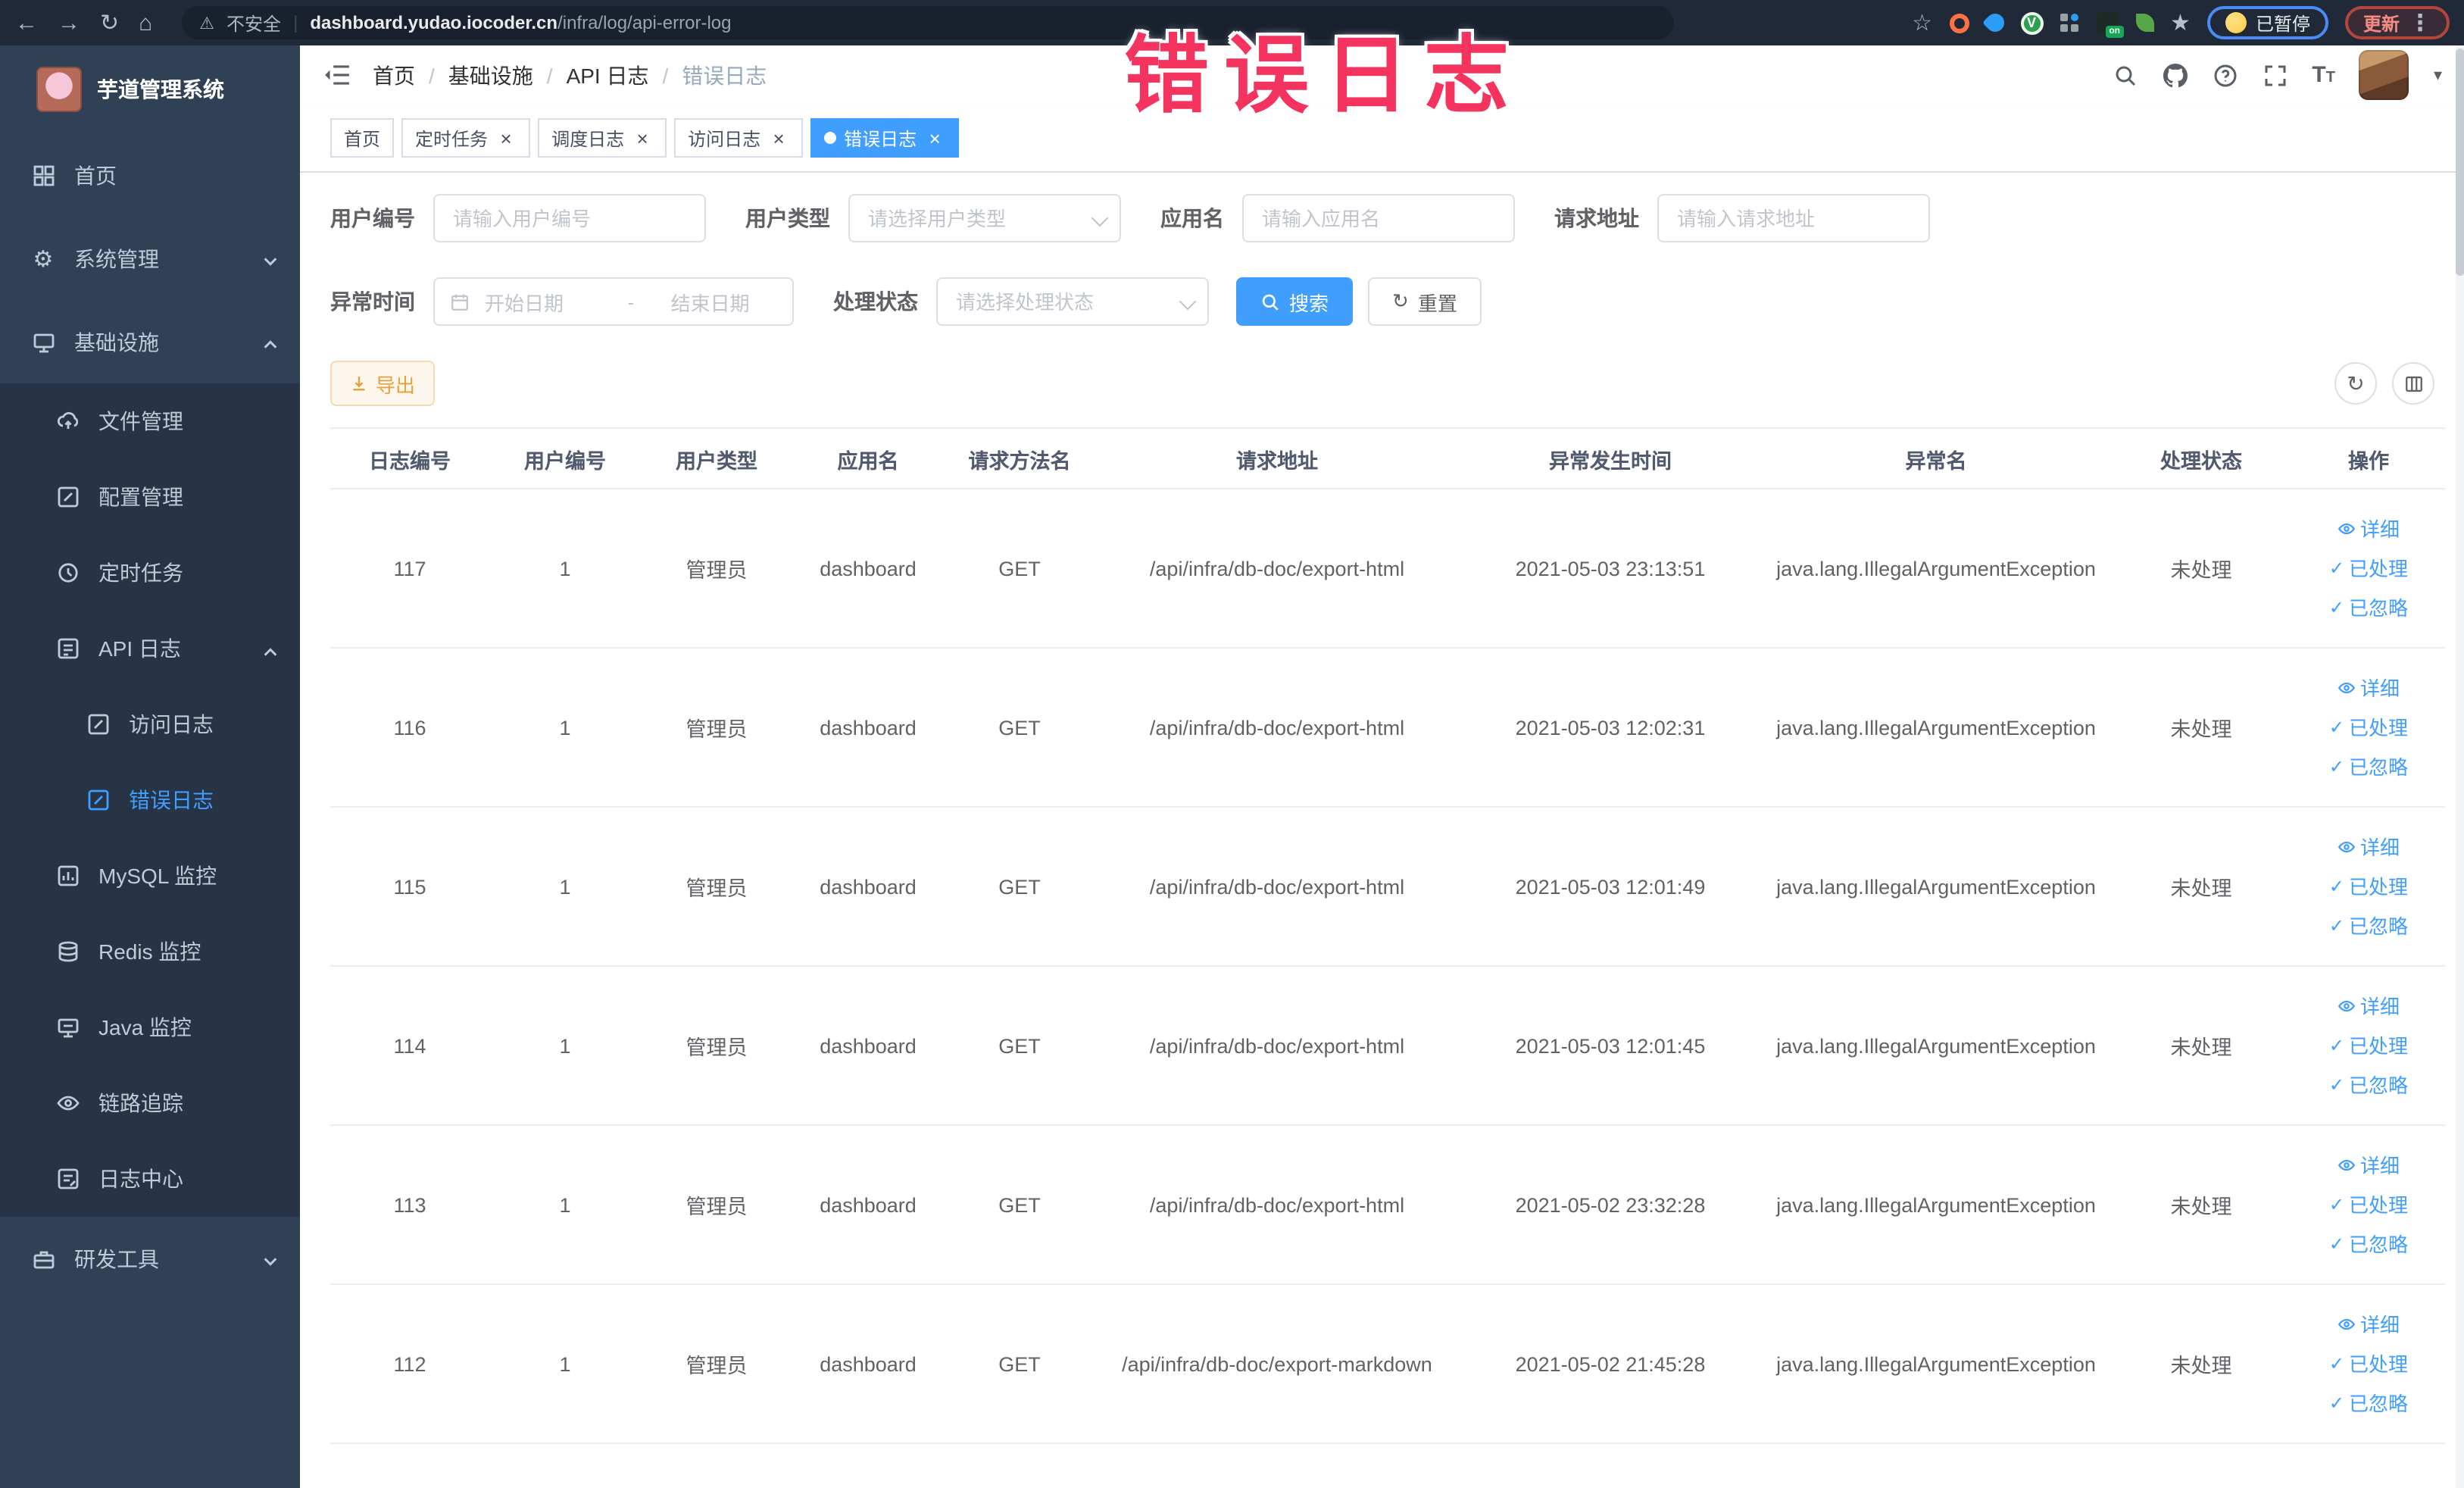  What do you see at coordinates (1959, 23) in the screenshot?
I see `extension-ring-icon` at bounding box center [1959, 23].